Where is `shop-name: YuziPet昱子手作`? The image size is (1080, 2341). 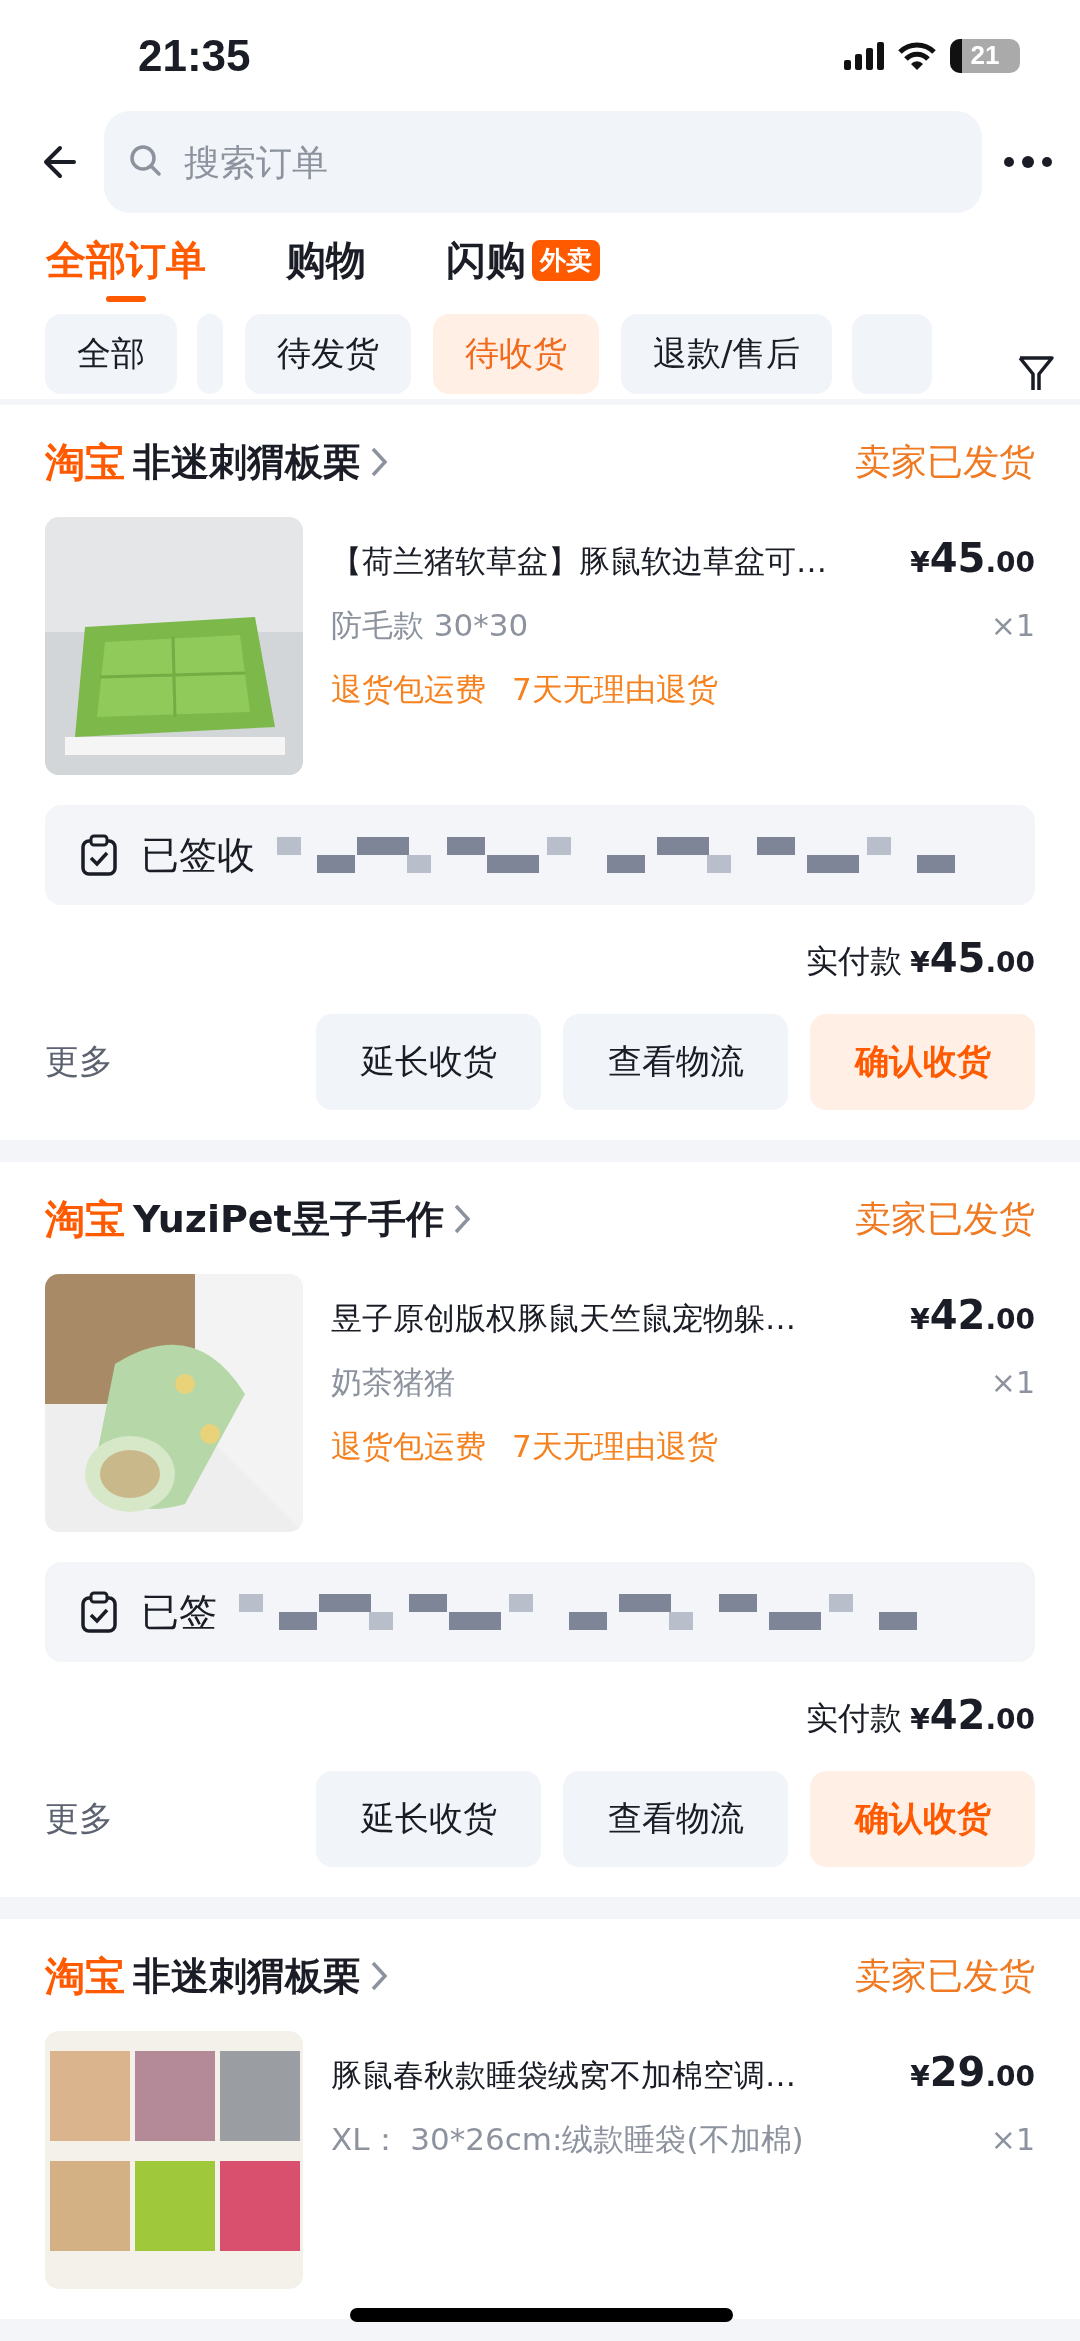
shop-name: YuziPet昱子手作 is located at coordinates (288, 1219).